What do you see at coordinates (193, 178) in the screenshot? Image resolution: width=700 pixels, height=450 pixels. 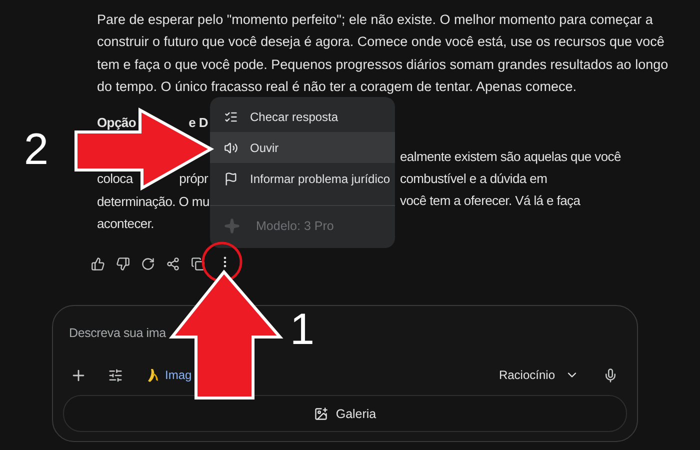 I see `response-text: própr` at bounding box center [193, 178].